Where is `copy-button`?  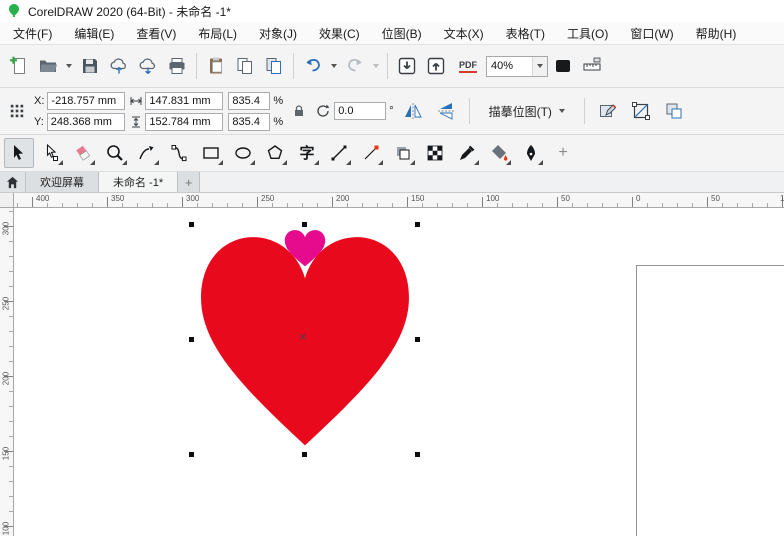
copy-button is located at coordinates (245, 66).